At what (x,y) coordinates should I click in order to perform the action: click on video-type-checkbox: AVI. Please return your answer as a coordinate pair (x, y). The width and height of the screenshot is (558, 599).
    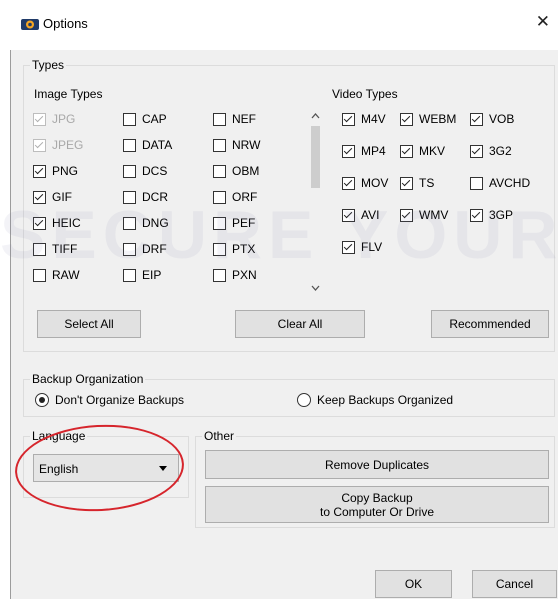
    Looking at the image, I should click on (360, 215).